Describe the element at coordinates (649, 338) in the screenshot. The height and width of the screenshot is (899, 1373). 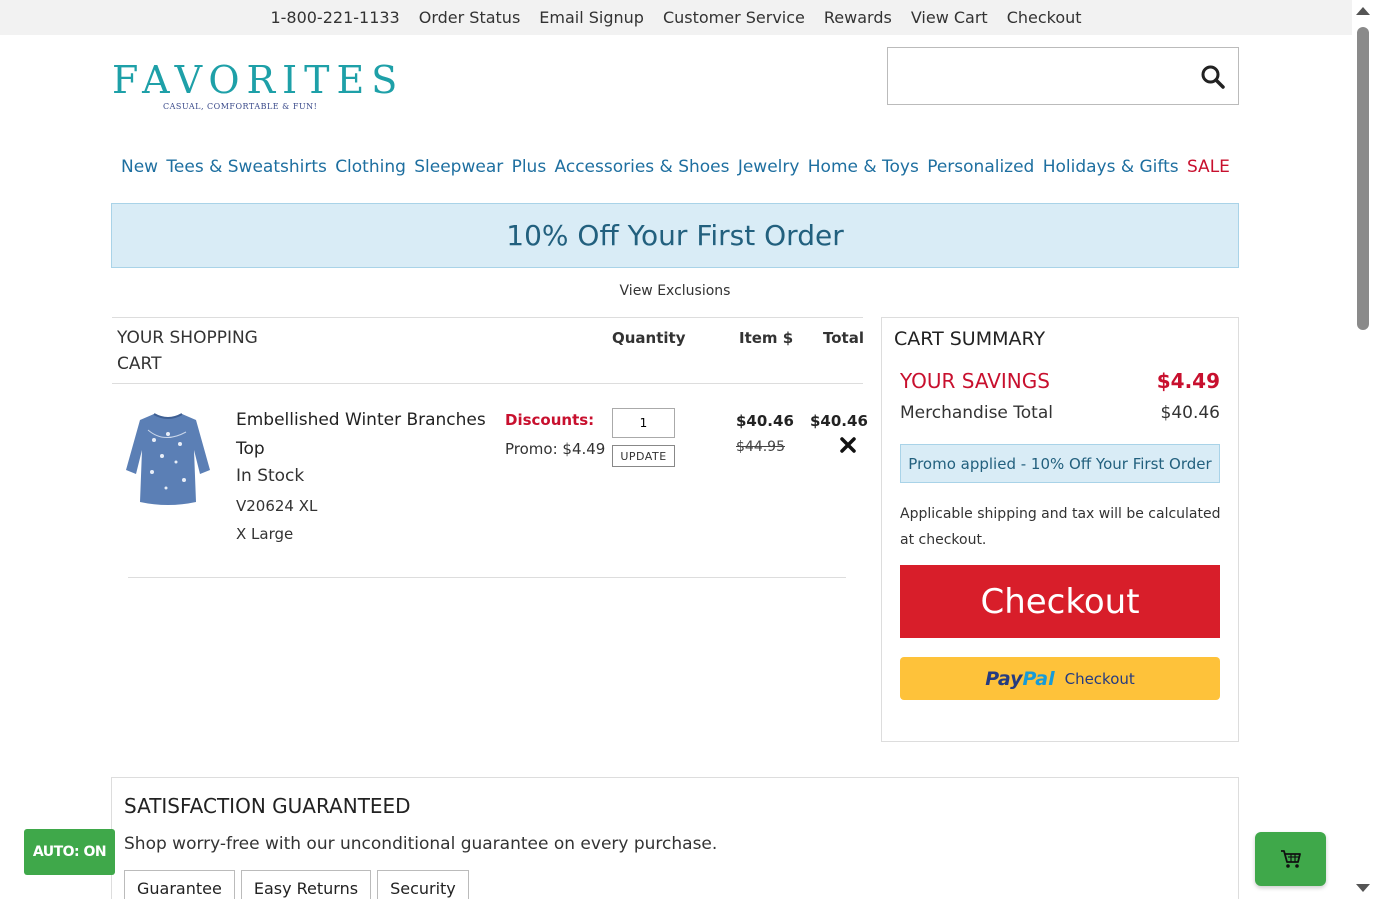
I see `quantity-header: Quantity` at that location.